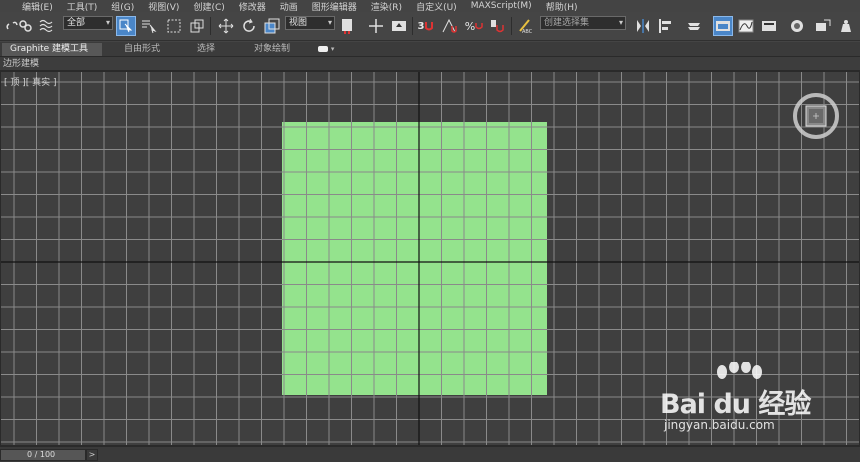  I want to click on selection-filter-dropdown: 全部 ▾, so click(88, 23).